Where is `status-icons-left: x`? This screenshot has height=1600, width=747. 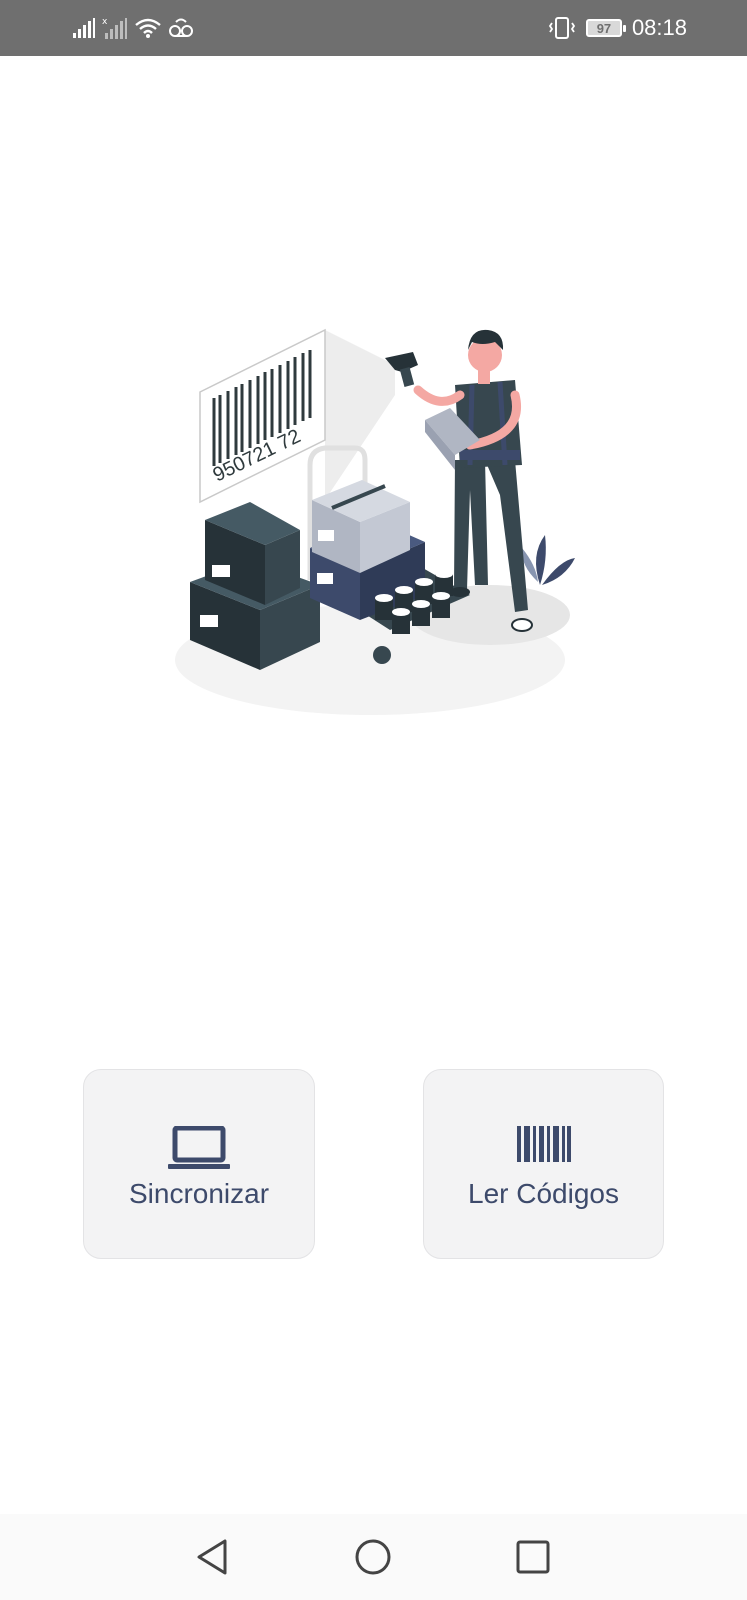 status-icons-left: x is located at coordinates (133, 28).